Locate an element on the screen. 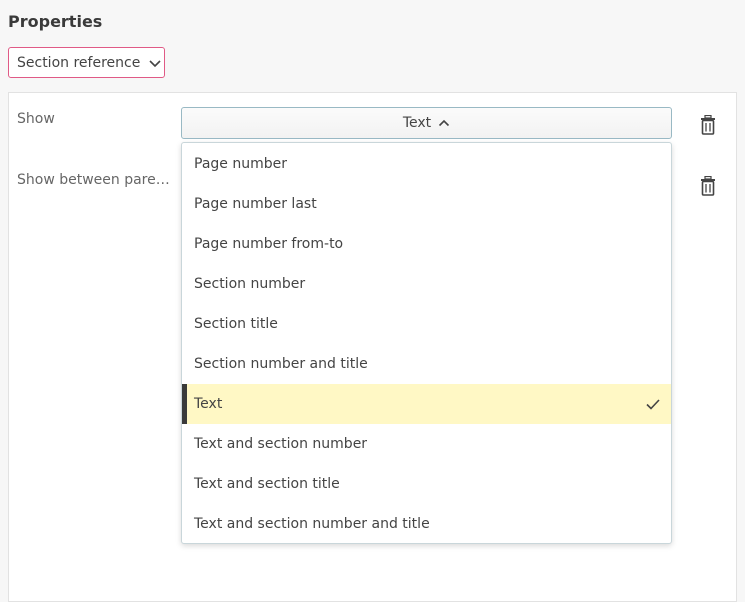 This screenshot has height=602, width=745. dropdown-option-label: Text and section title is located at coordinates (267, 484).